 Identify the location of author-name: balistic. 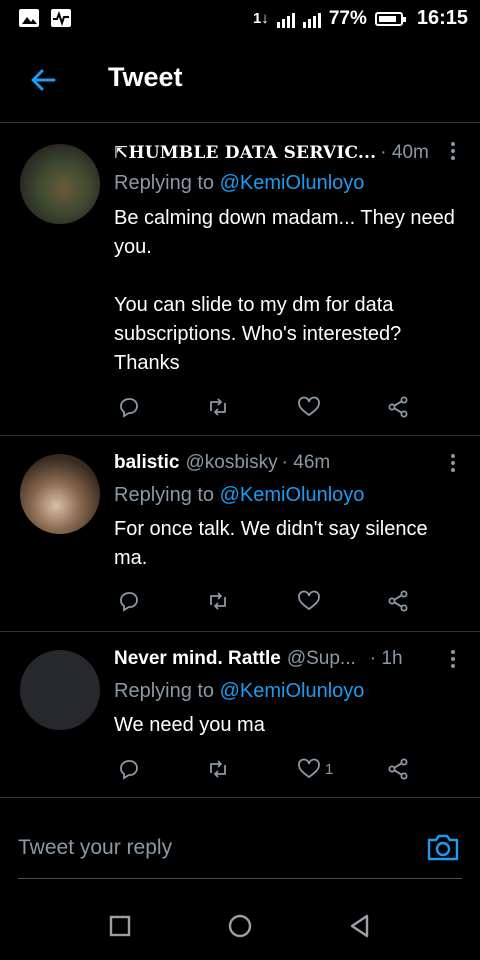
(146, 463).